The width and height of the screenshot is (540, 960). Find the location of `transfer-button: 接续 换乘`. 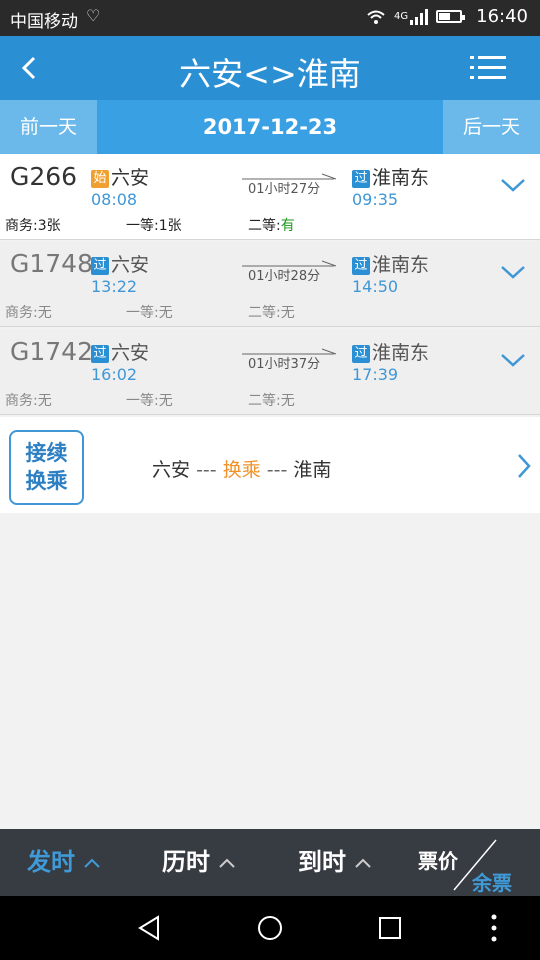

transfer-button: 接续 换乘 is located at coordinates (46, 467).